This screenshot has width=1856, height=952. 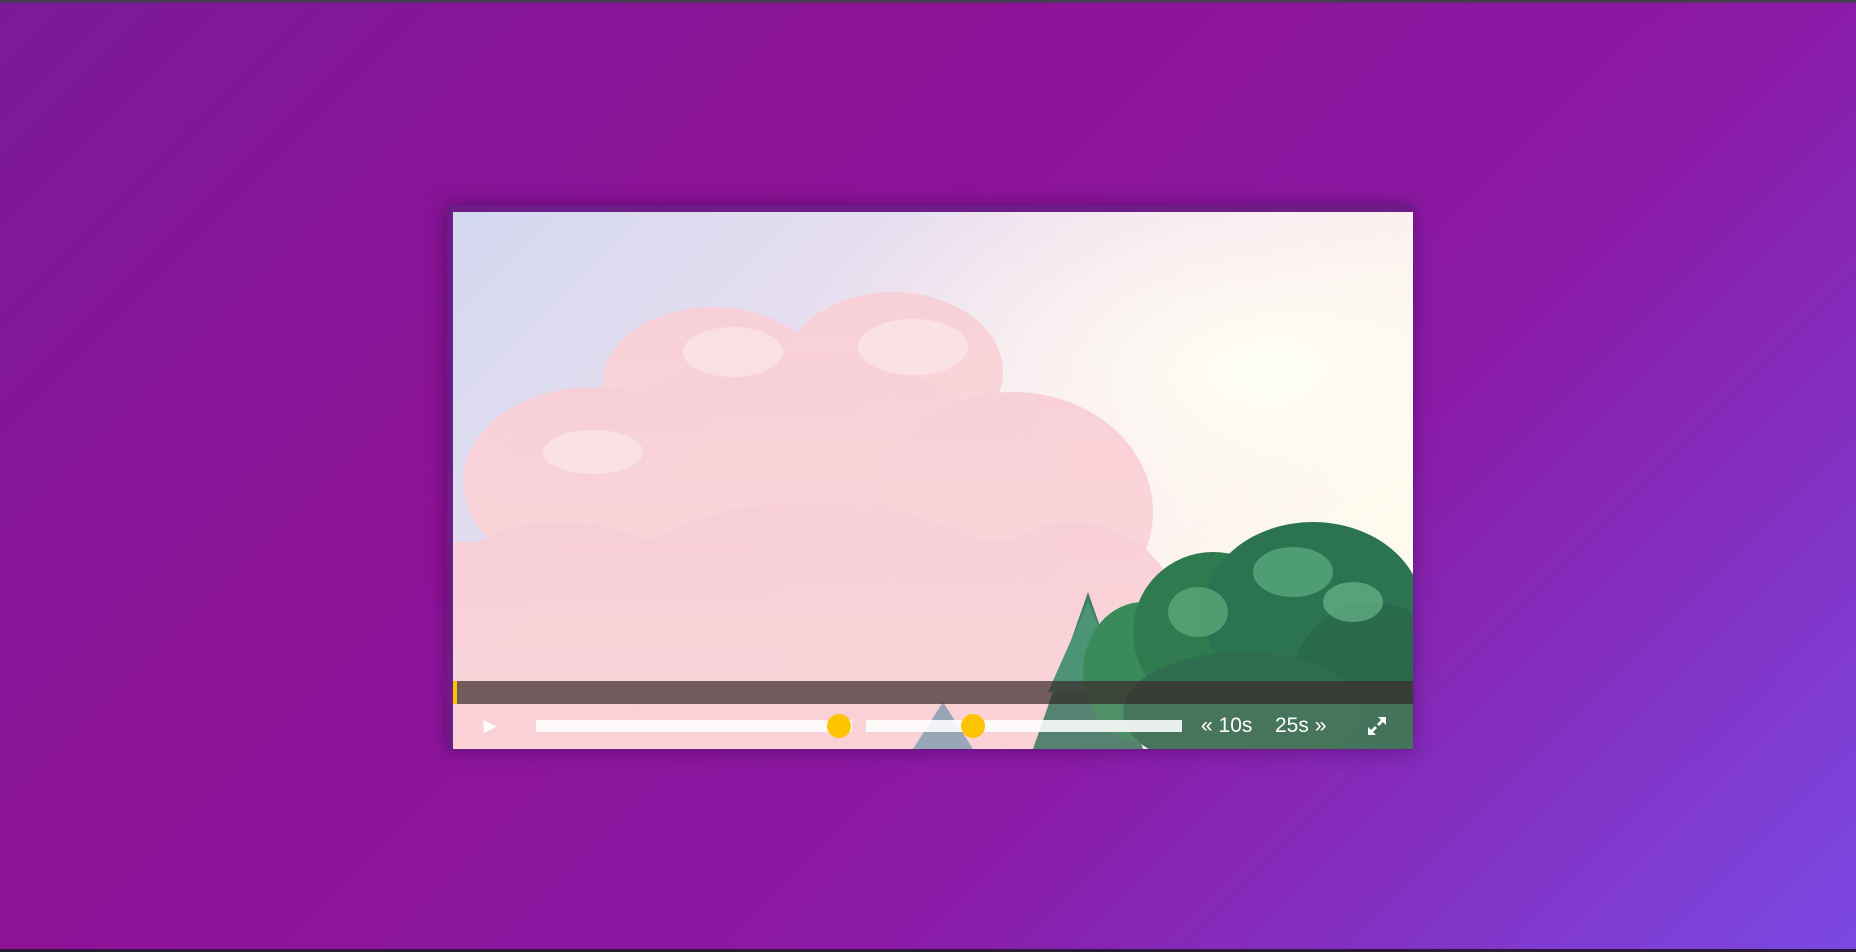 I want to click on fullscreen-icon, so click(x=1377, y=726).